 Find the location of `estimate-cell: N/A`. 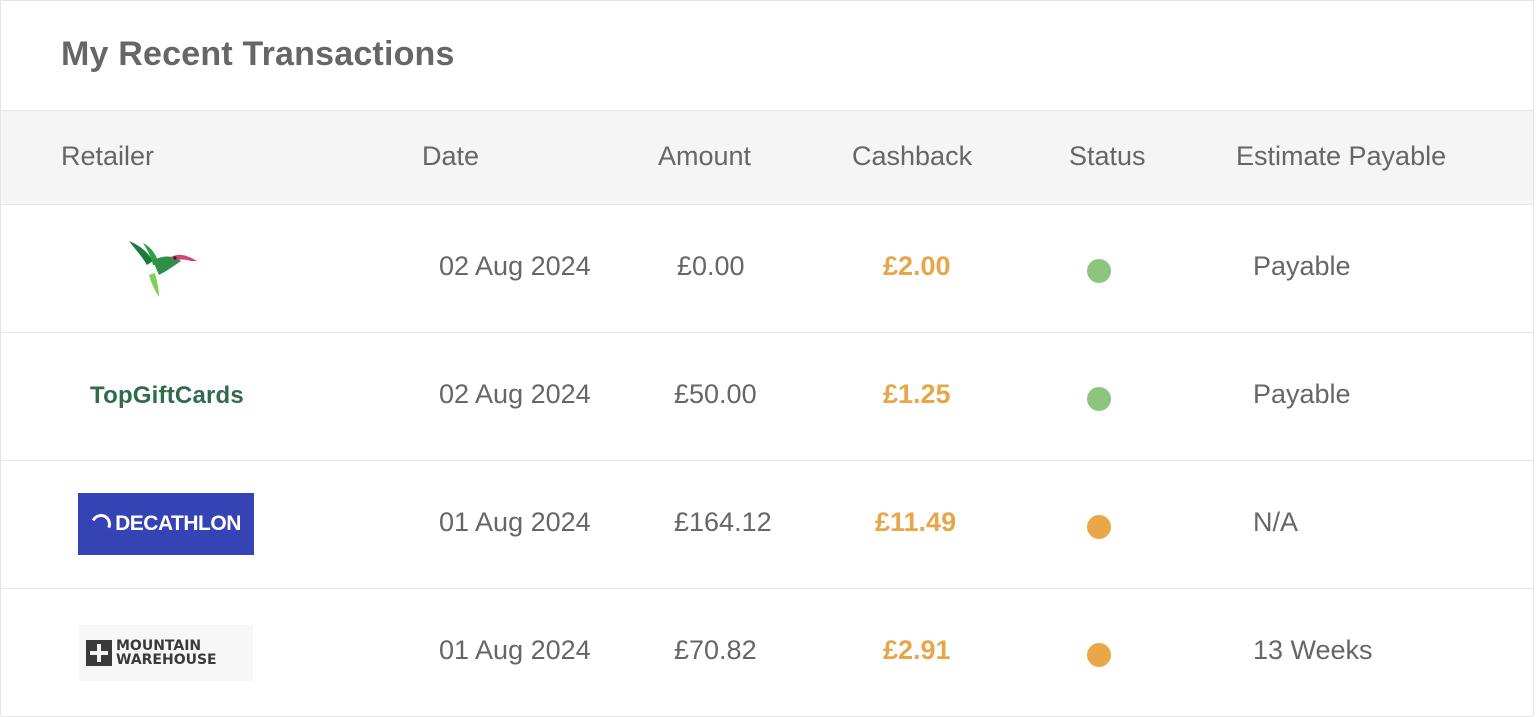

estimate-cell: N/A is located at coordinates (1276, 522).